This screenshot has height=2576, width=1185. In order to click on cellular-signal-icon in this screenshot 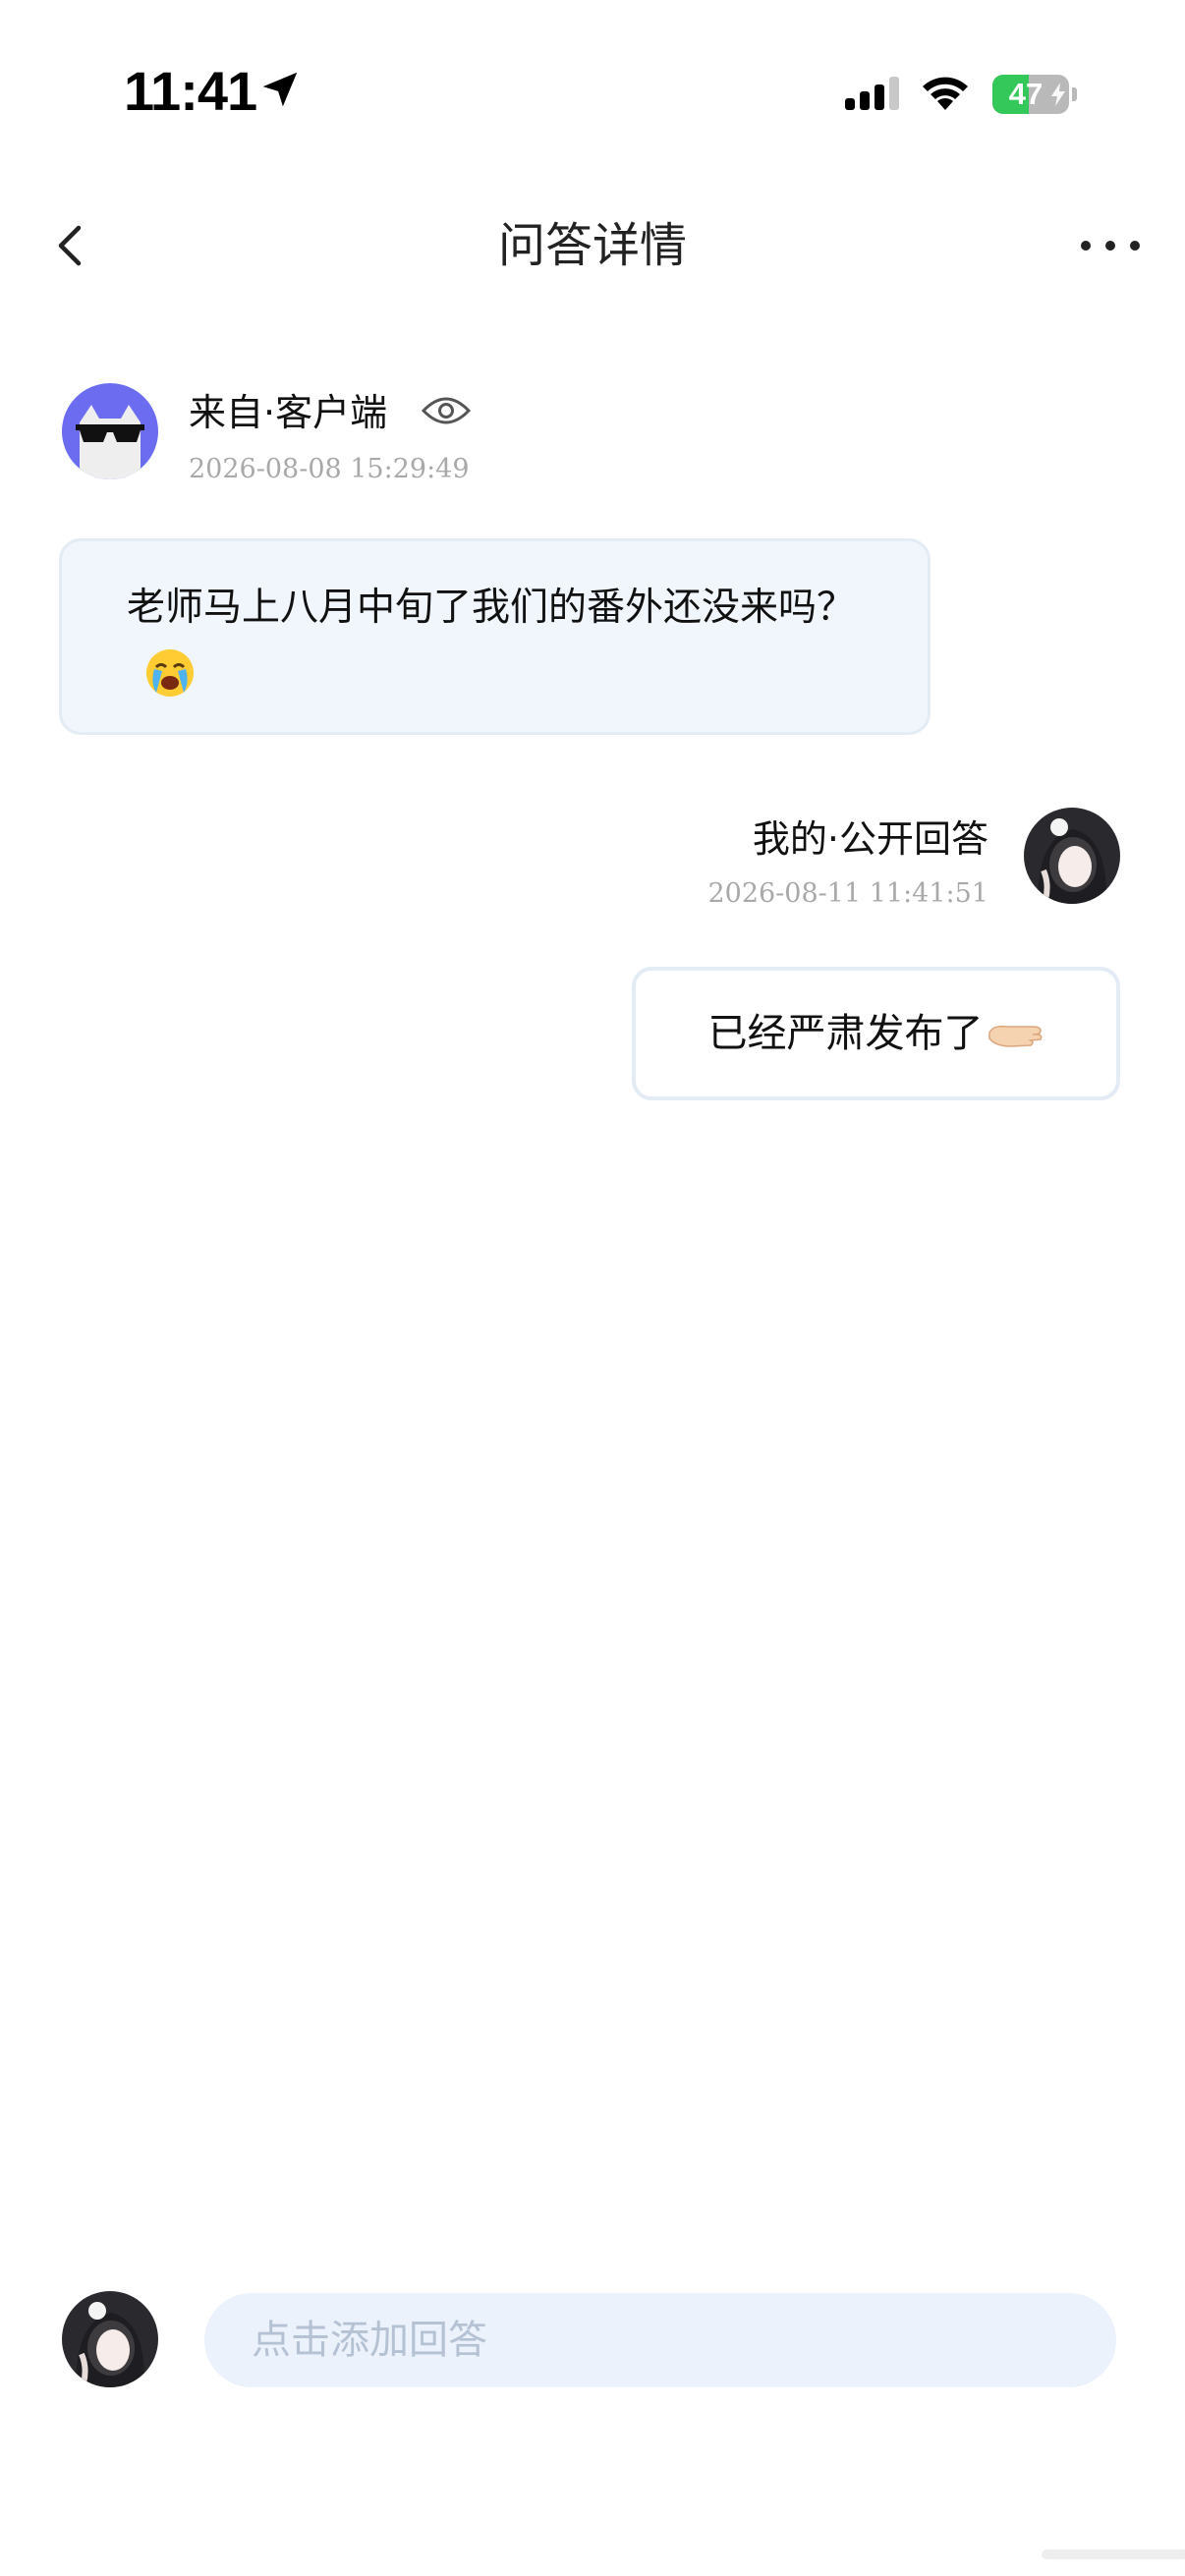, I will do `click(872, 93)`.